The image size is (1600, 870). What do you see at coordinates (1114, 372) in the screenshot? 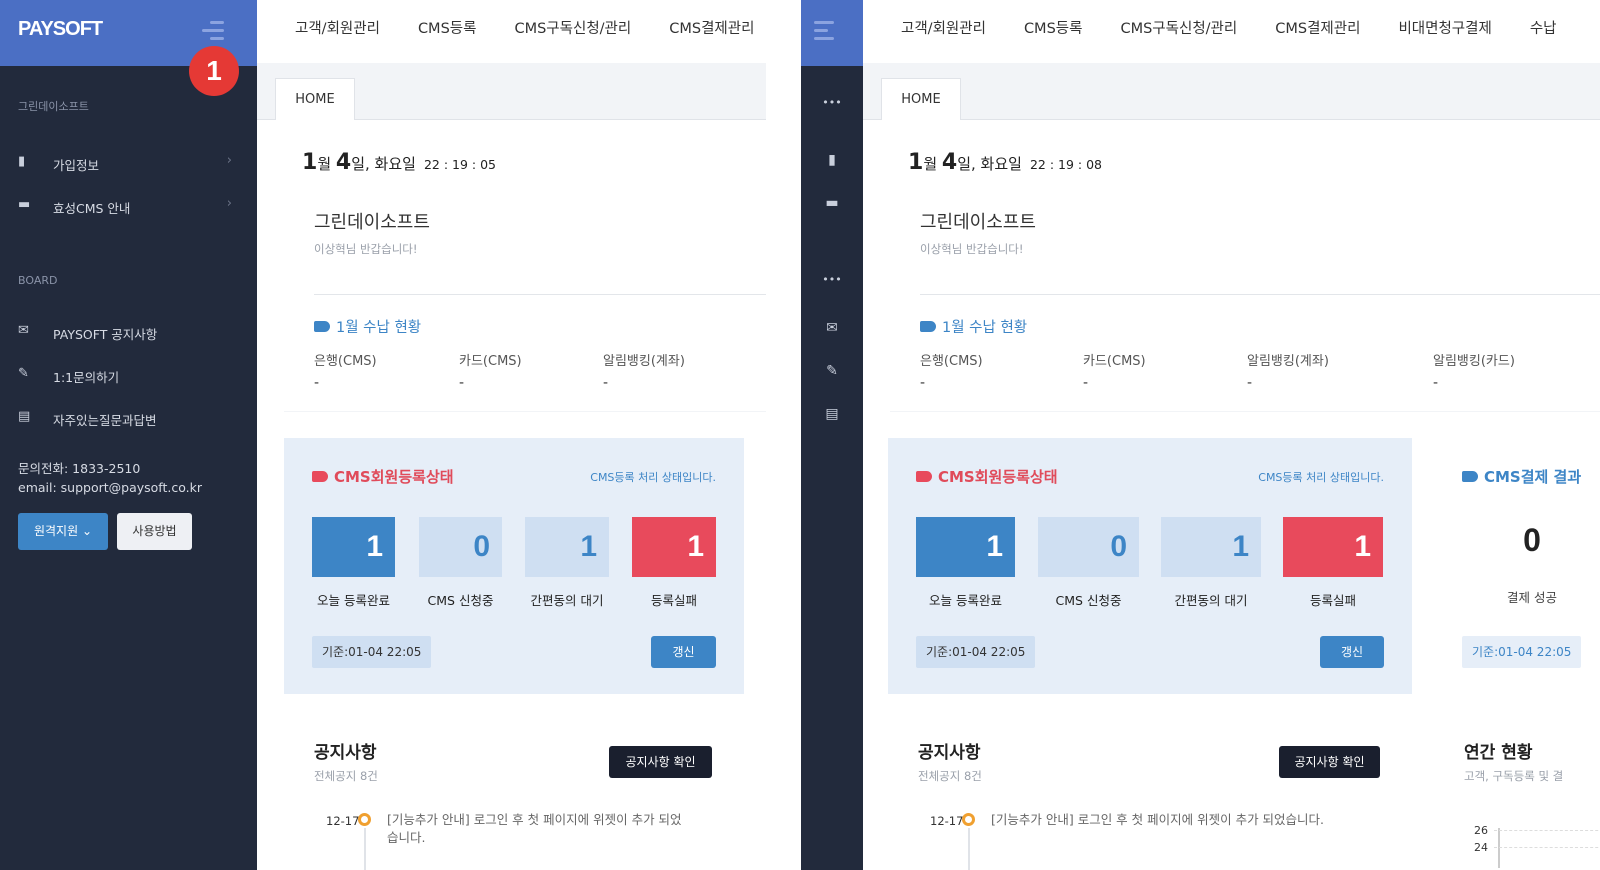
I see `revenue-card-cms: 카드(CMS) -` at bounding box center [1114, 372].